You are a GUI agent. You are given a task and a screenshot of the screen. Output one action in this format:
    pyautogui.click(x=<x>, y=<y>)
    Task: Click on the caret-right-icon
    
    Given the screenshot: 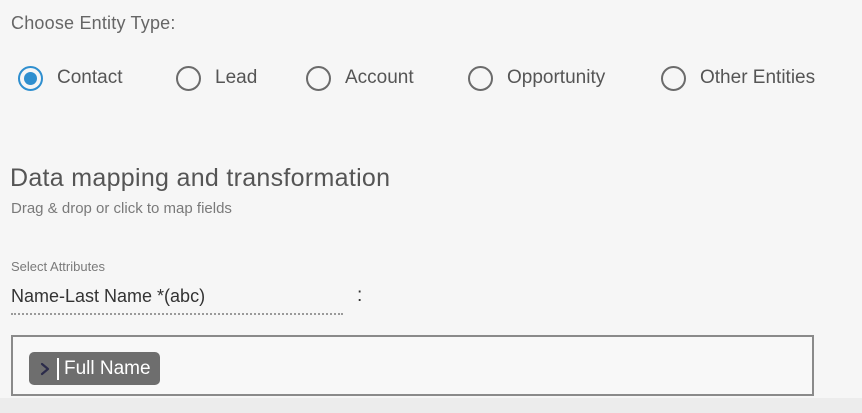 What is the action you would take?
    pyautogui.click(x=45, y=369)
    